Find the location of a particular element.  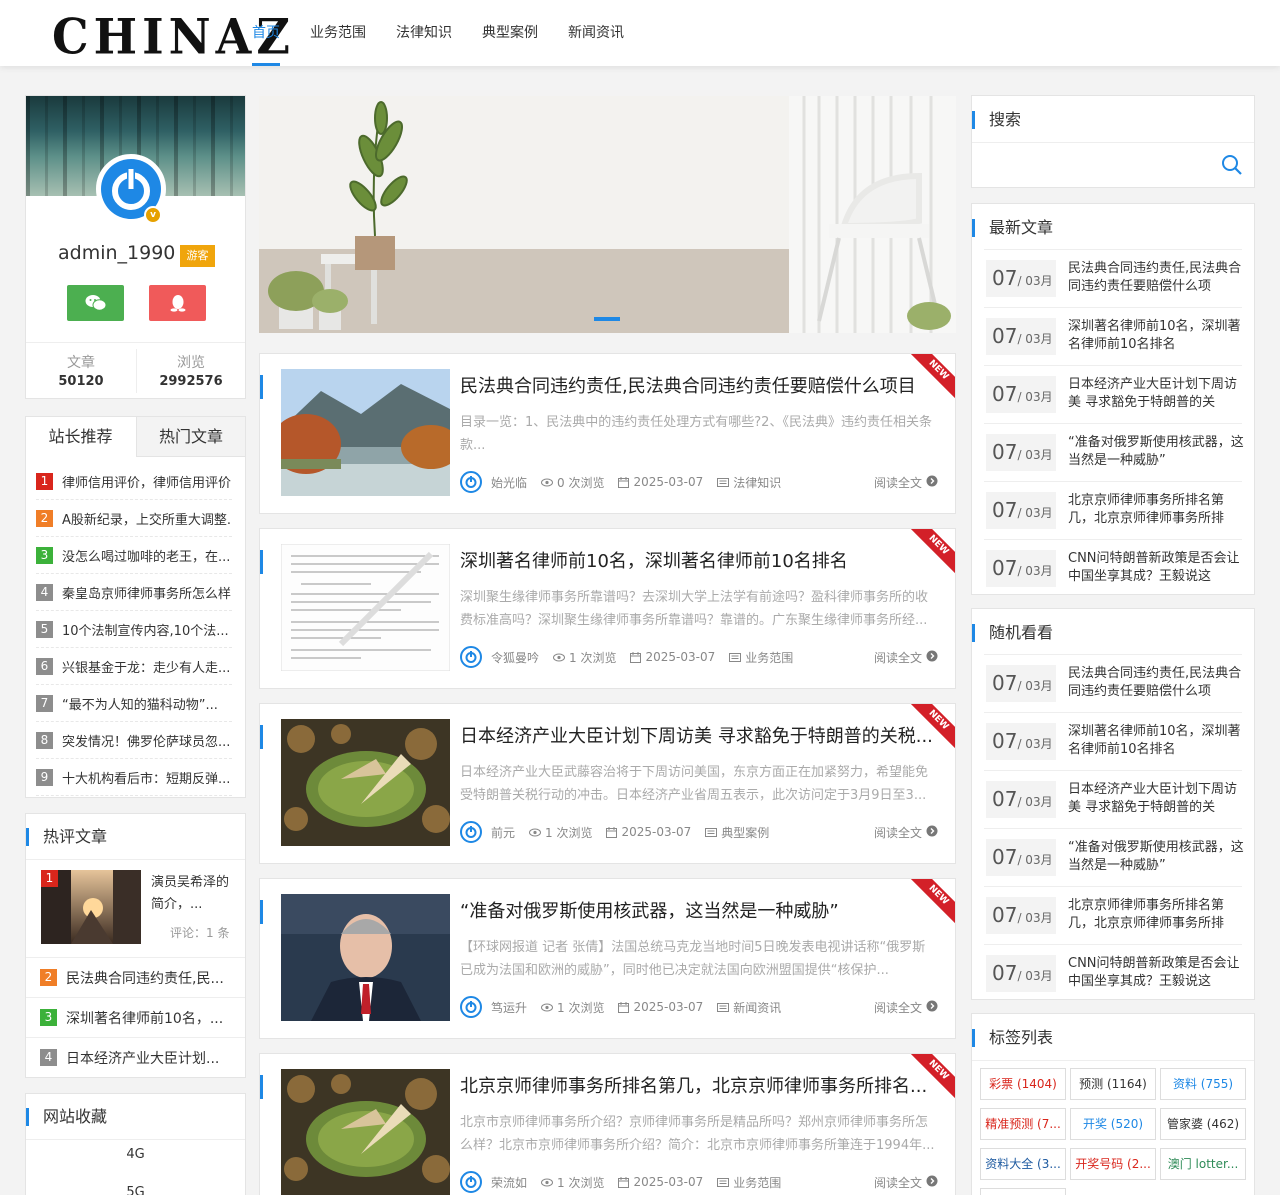

article-title: 民法典合同违约责任,民法典合同违约责任要赔偿什么项目 is located at coordinates (700, 385).